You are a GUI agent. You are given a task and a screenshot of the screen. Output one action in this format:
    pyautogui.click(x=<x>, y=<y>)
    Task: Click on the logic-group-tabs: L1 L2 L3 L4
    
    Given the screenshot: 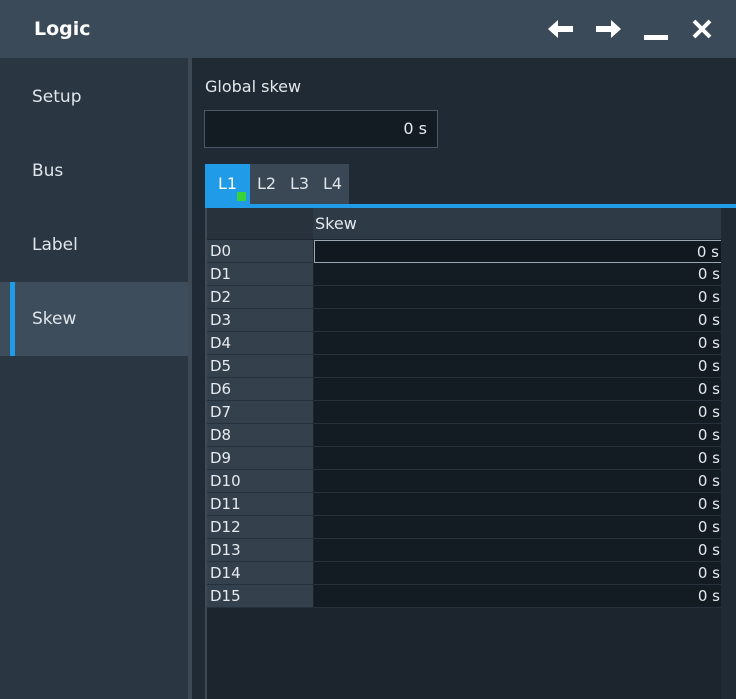 What is the action you would take?
    pyautogui.click(x=277, y=184)
    